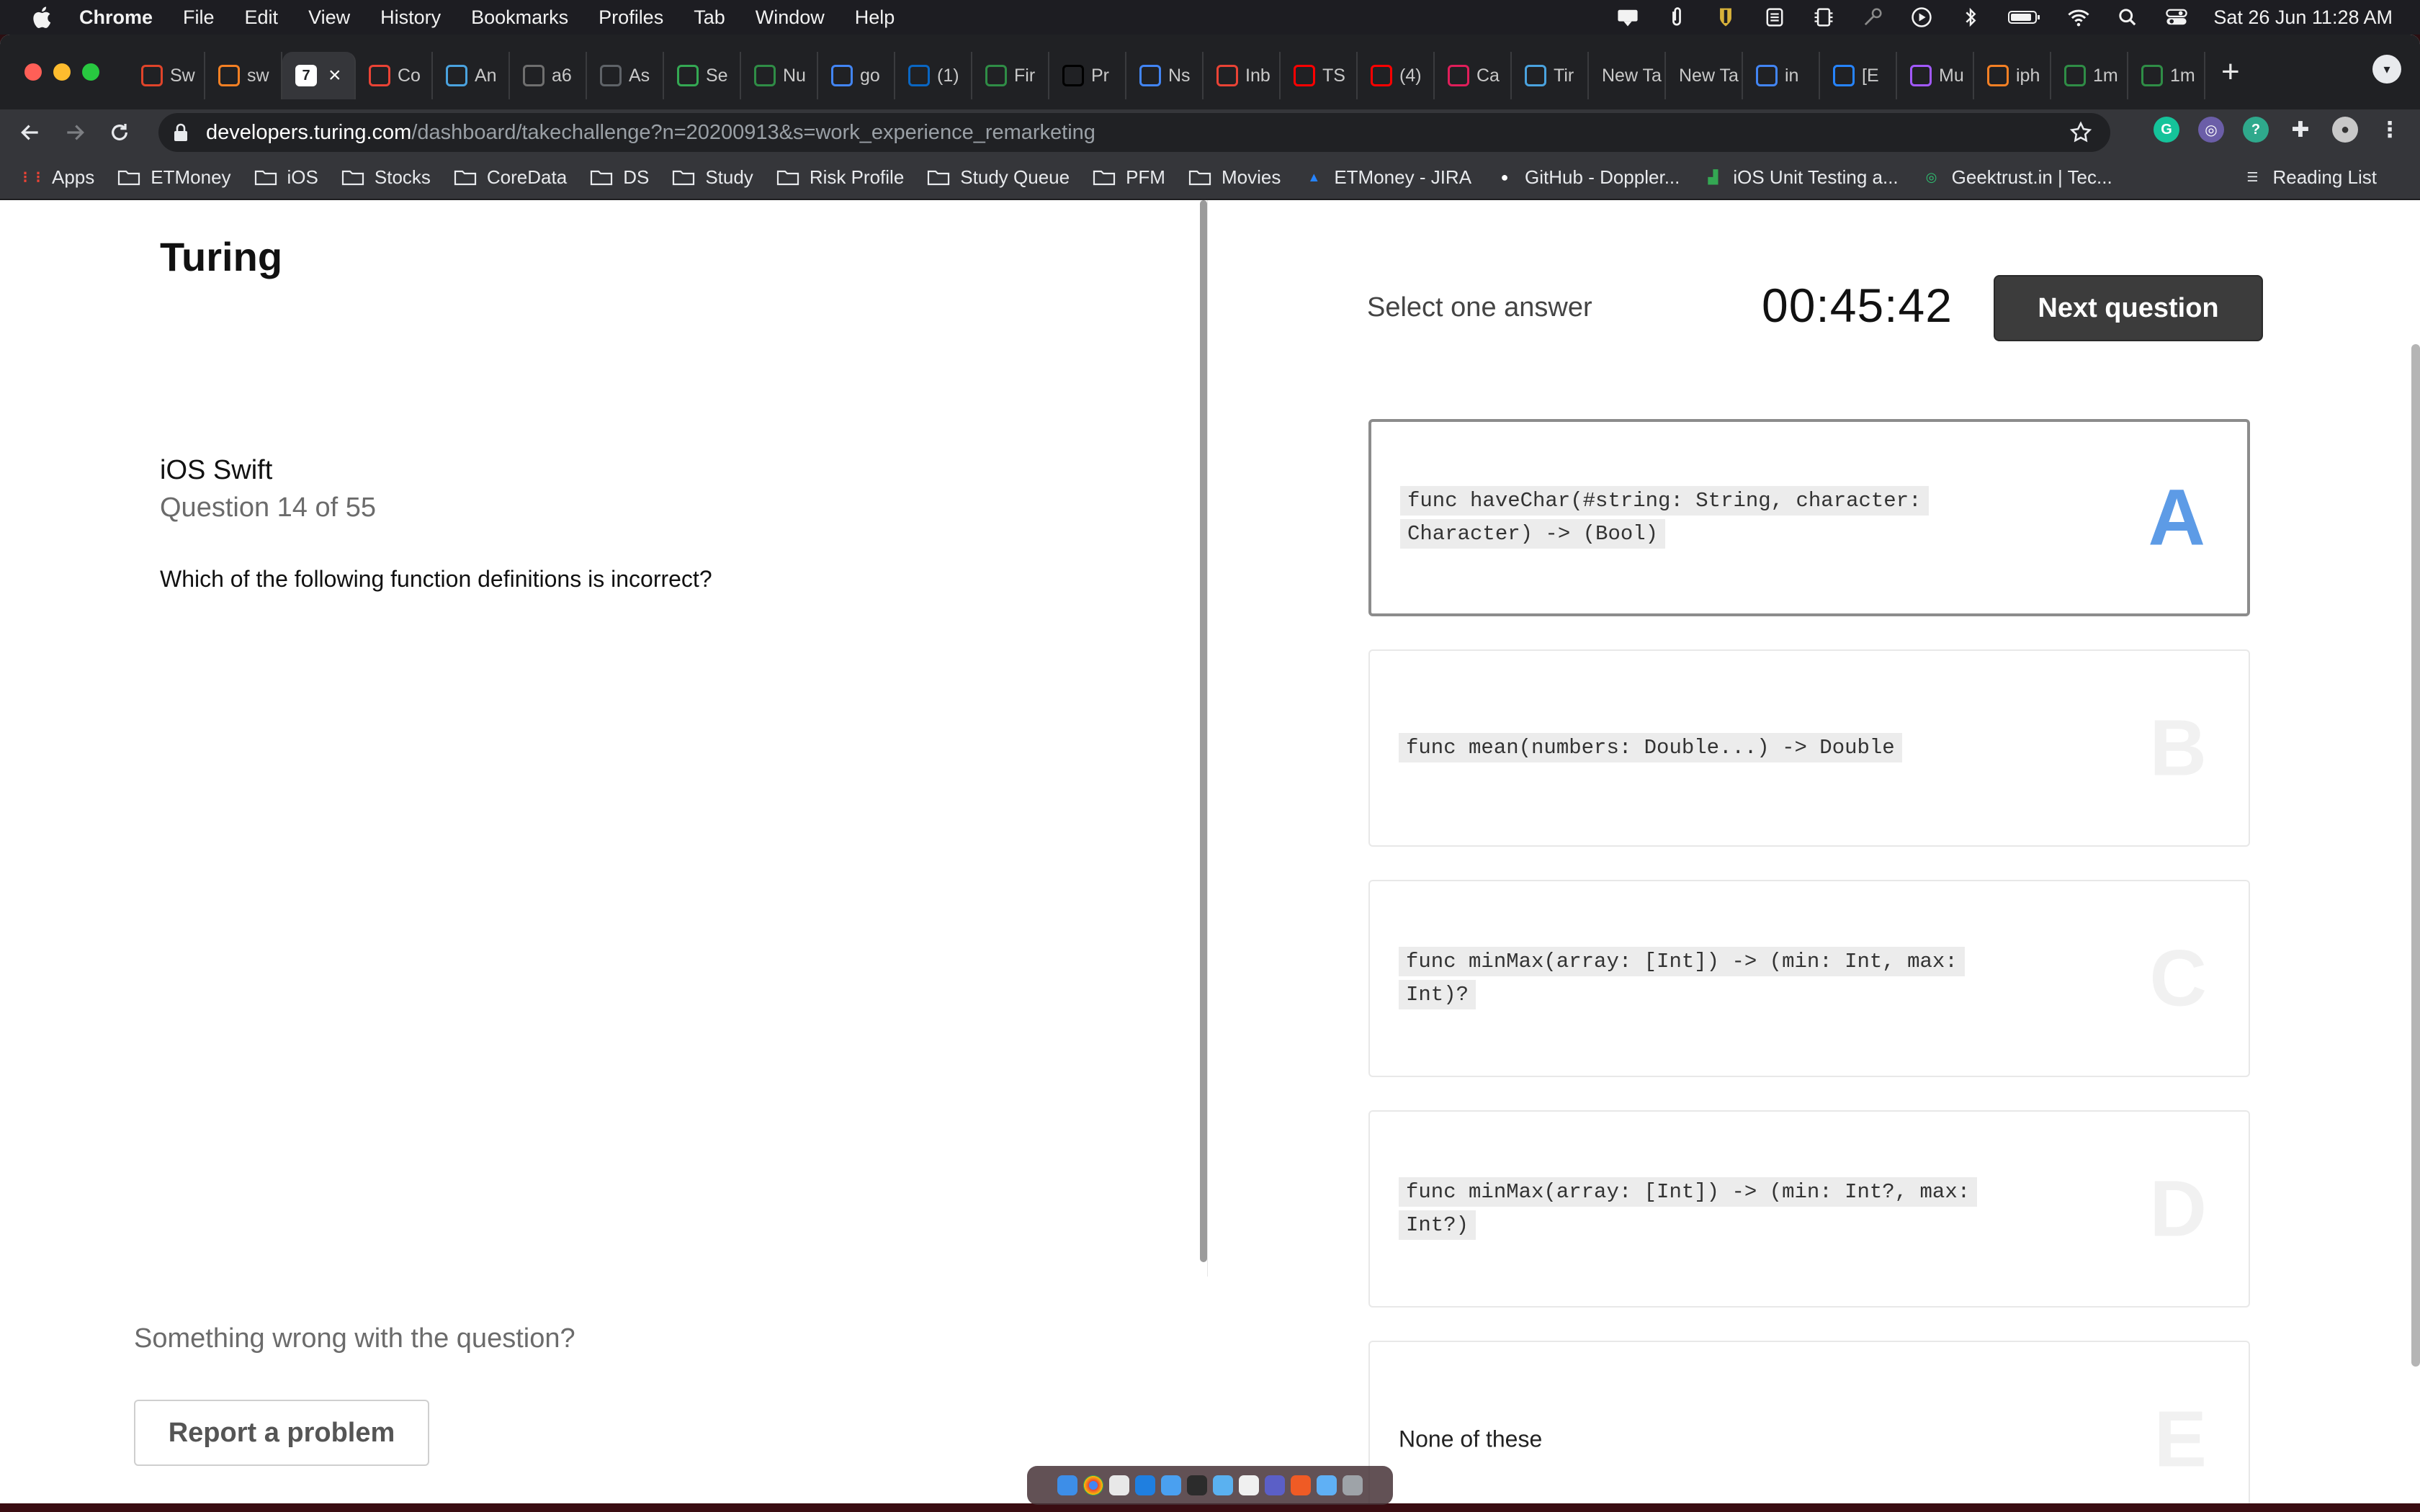 The width and height of the screenshot is (2420, 1512). What do you see at coordinates (840, 177) in the screenshot?
I see `bookmark-item: Risk Profile` at bounding box center [840, 177].